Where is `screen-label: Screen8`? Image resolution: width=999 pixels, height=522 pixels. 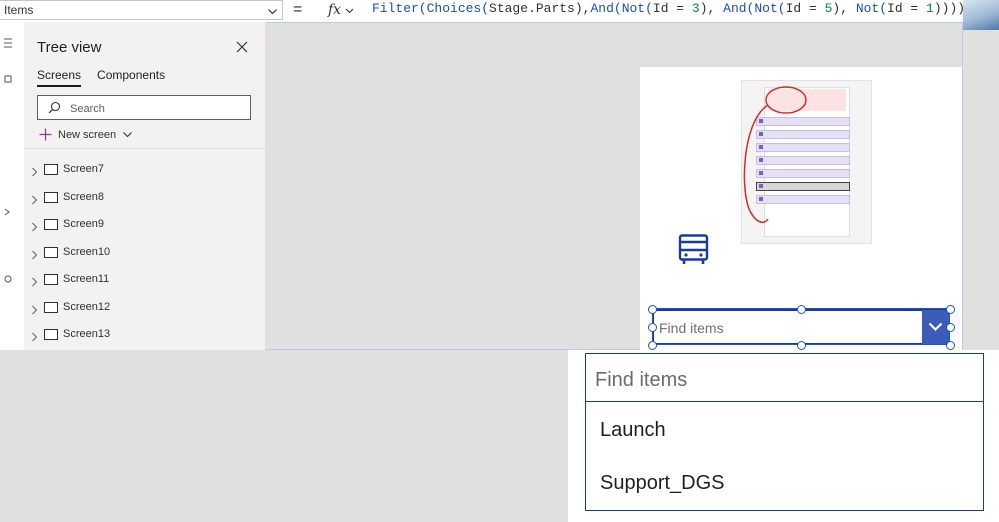 screen-label: Screen8 is located at coordinates (83, 196).